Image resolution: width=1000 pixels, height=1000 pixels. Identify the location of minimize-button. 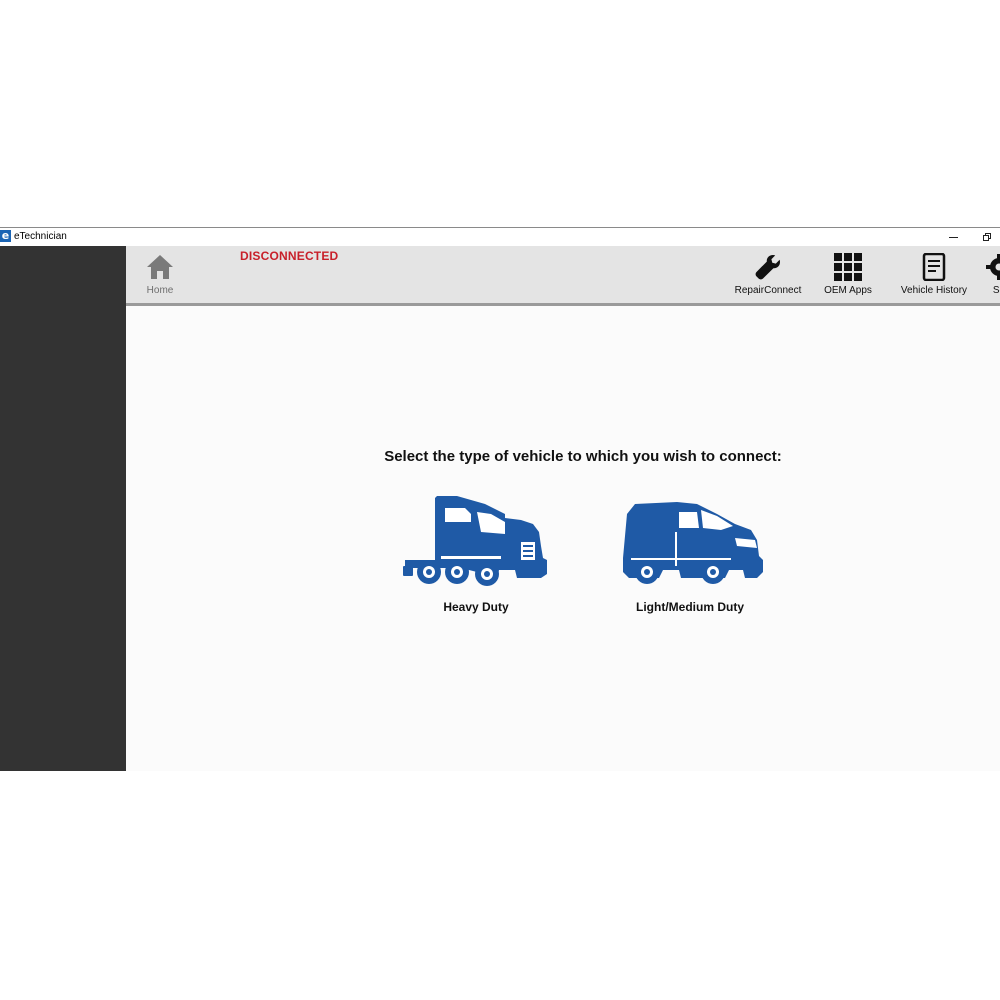
(953, 237).